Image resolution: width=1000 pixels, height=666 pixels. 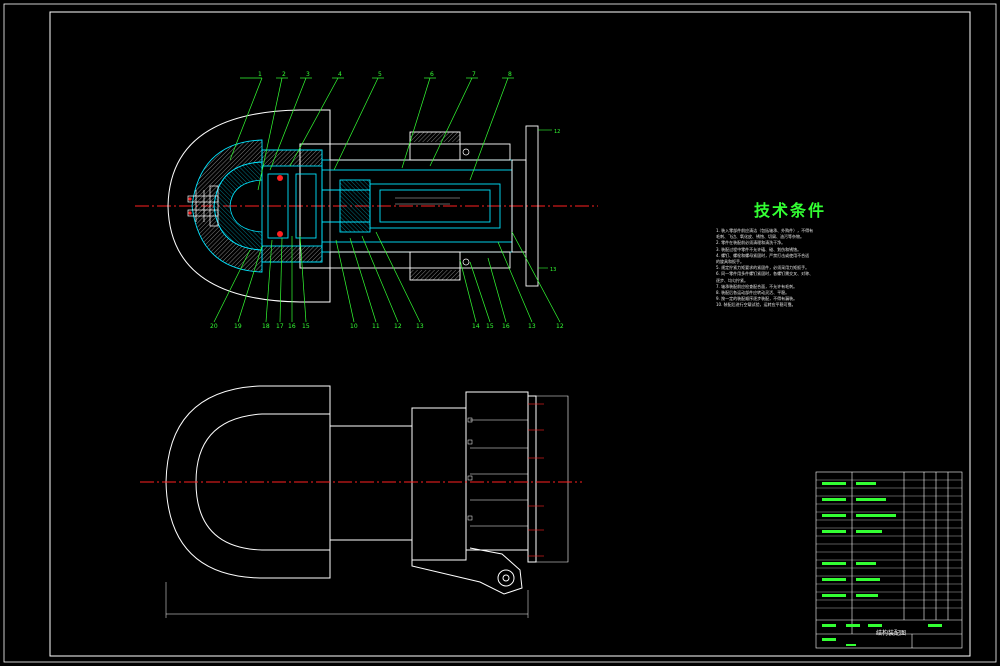 What do you see at coordinates (367, 501) in the screenshot?
I see `exterior-view` at bounding box center [367, 501].